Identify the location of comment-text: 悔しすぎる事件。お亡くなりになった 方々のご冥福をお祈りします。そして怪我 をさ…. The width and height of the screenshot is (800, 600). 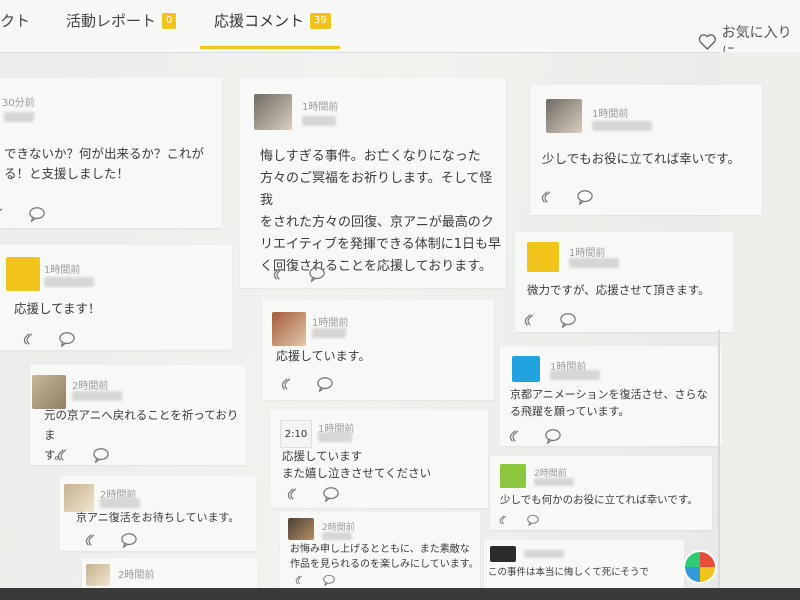
(380, 211).